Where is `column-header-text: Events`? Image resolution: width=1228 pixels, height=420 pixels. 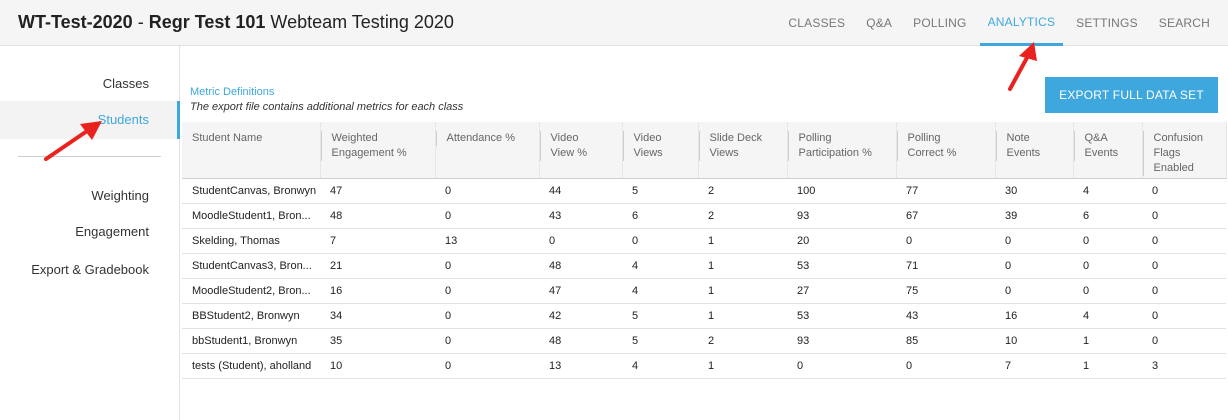 column-header-text: Events is located at coordinates (1101, 153).